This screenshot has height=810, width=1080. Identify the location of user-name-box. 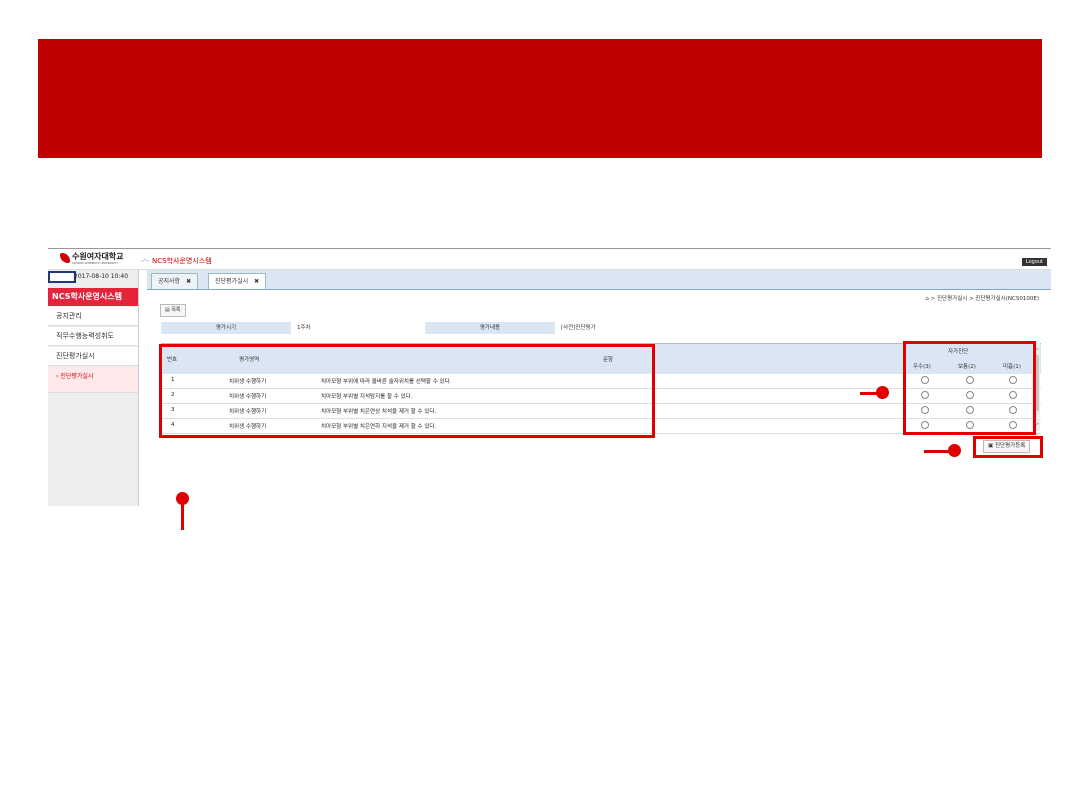
(62, 277).